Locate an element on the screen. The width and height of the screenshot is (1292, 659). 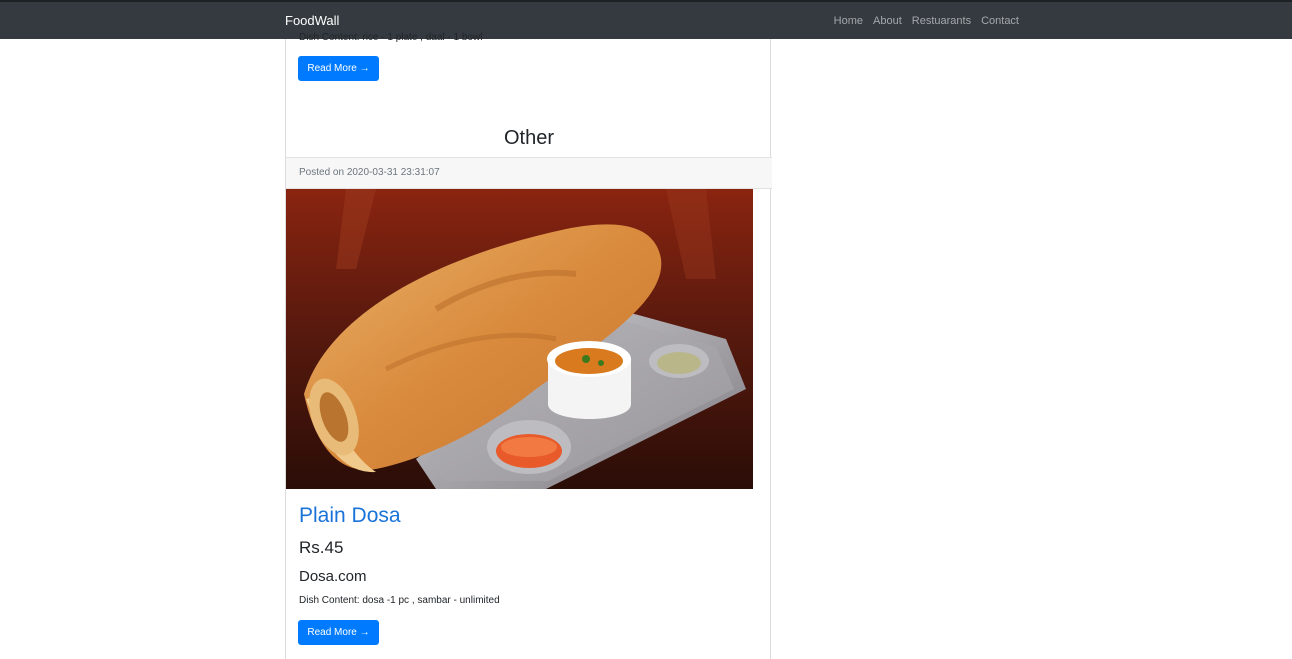
nav-links: Home About Restuarants Contact is located at coordinates (926, 21).